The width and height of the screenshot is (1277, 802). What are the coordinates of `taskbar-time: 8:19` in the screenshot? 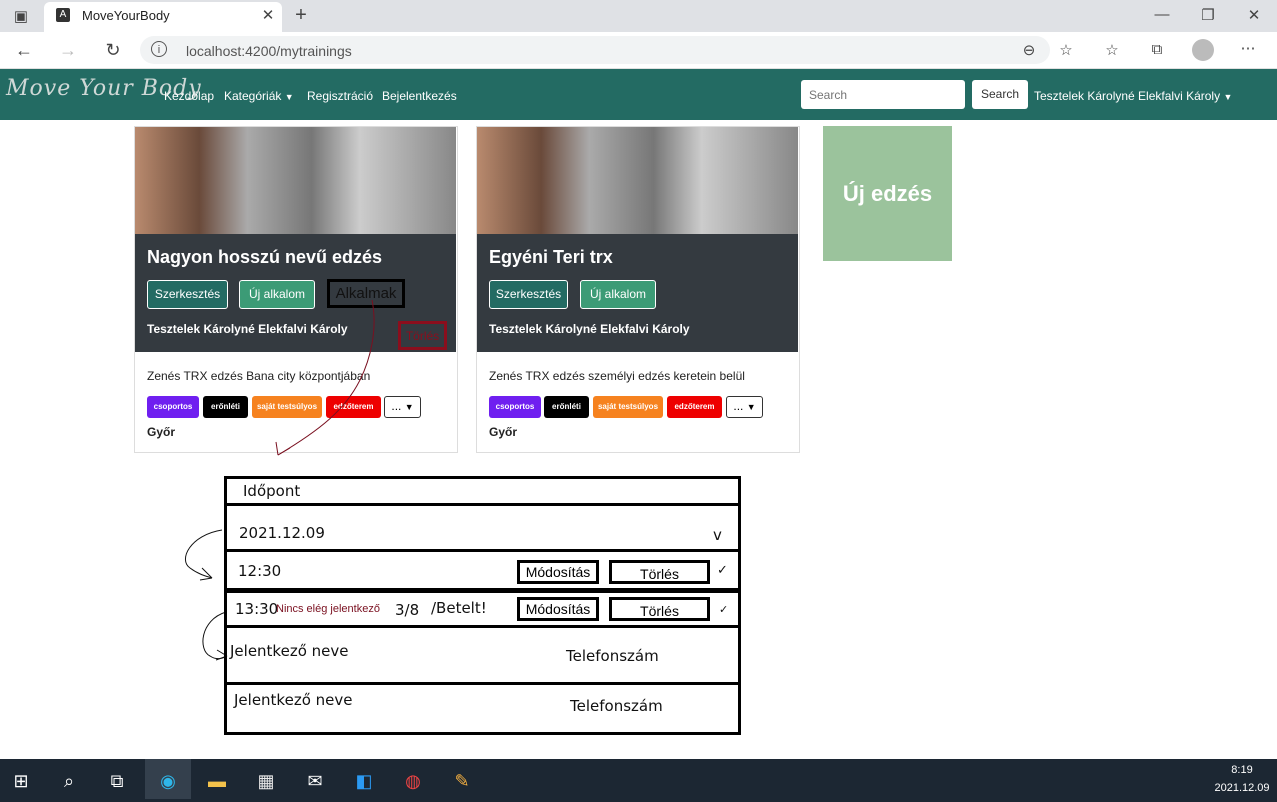 It's located at (1242, 770).